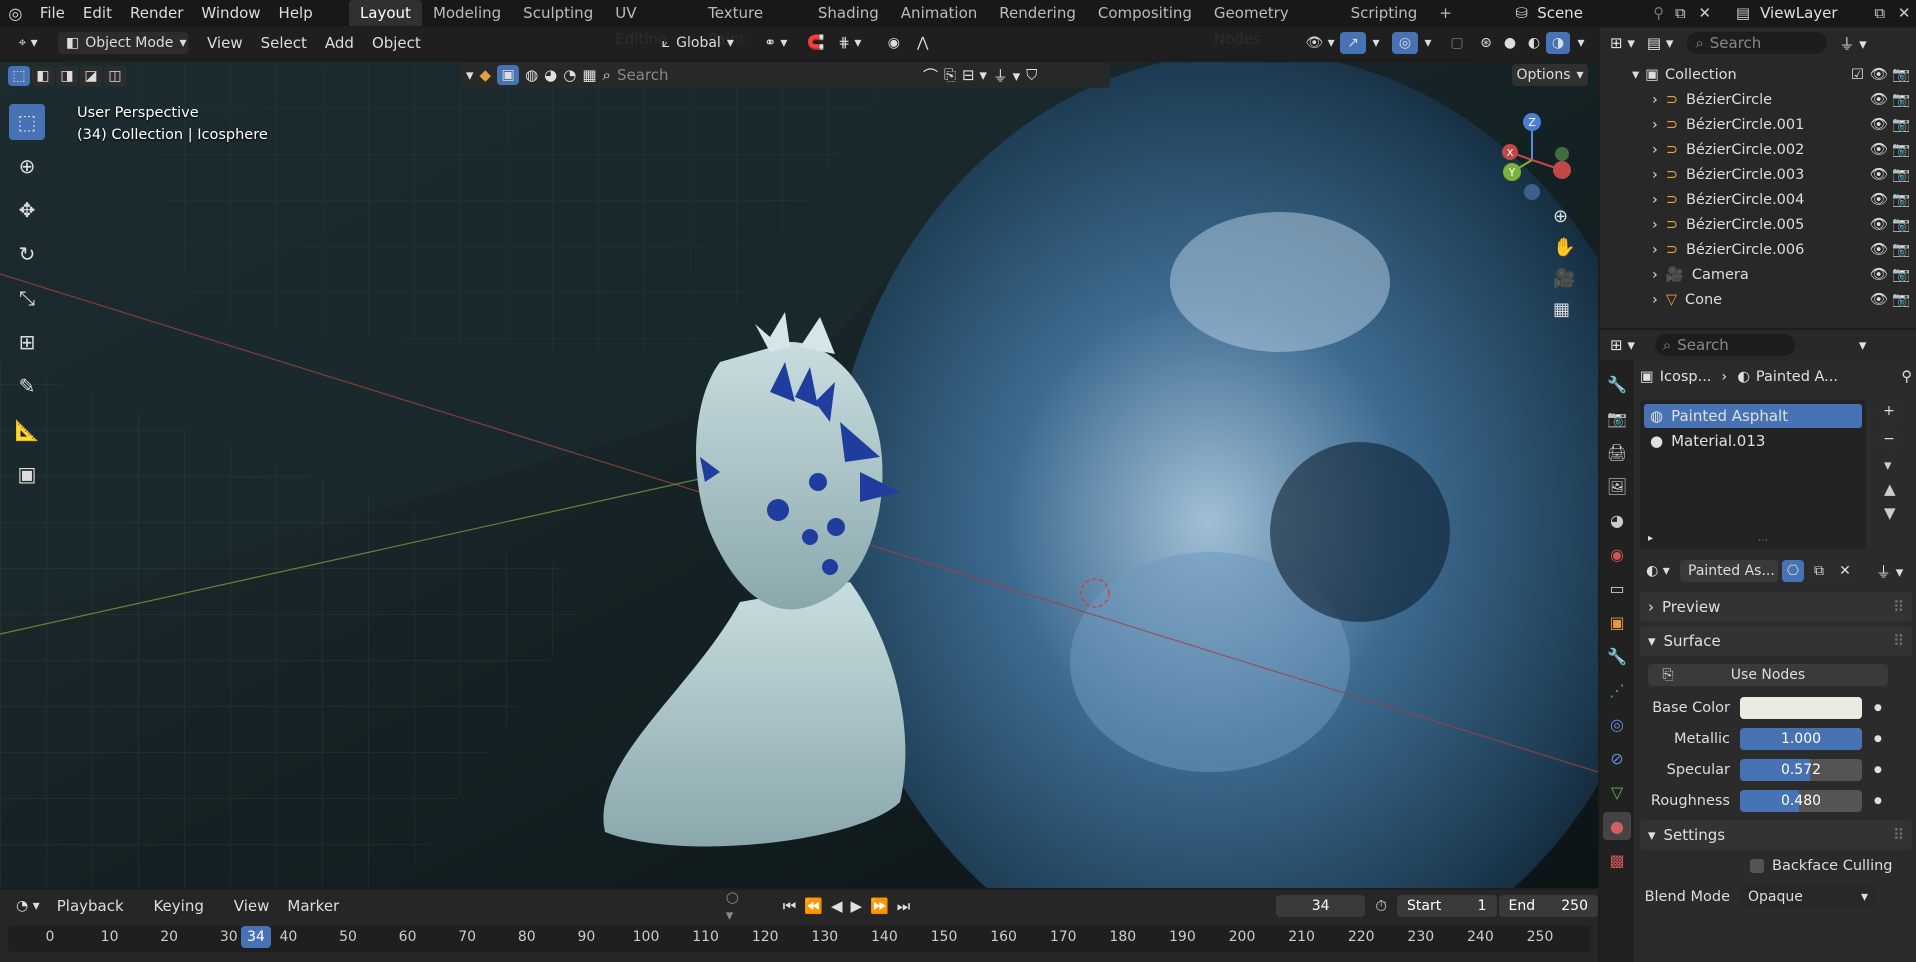  Describe the element at coordinates (1384, 13) in the screenshot. I see `tab-scripting: Scripting` at that location.